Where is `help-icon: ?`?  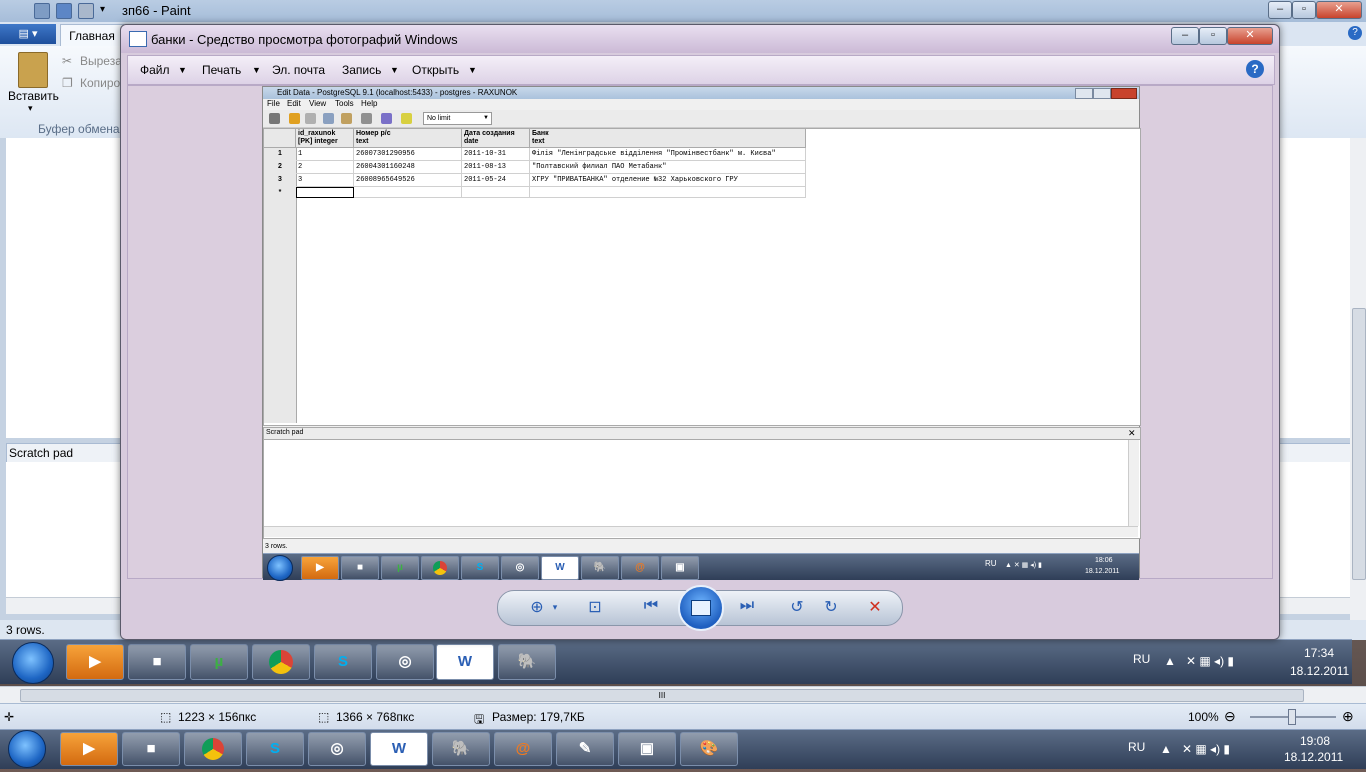 help-icon: ? is located at coordinates (1255, 69).